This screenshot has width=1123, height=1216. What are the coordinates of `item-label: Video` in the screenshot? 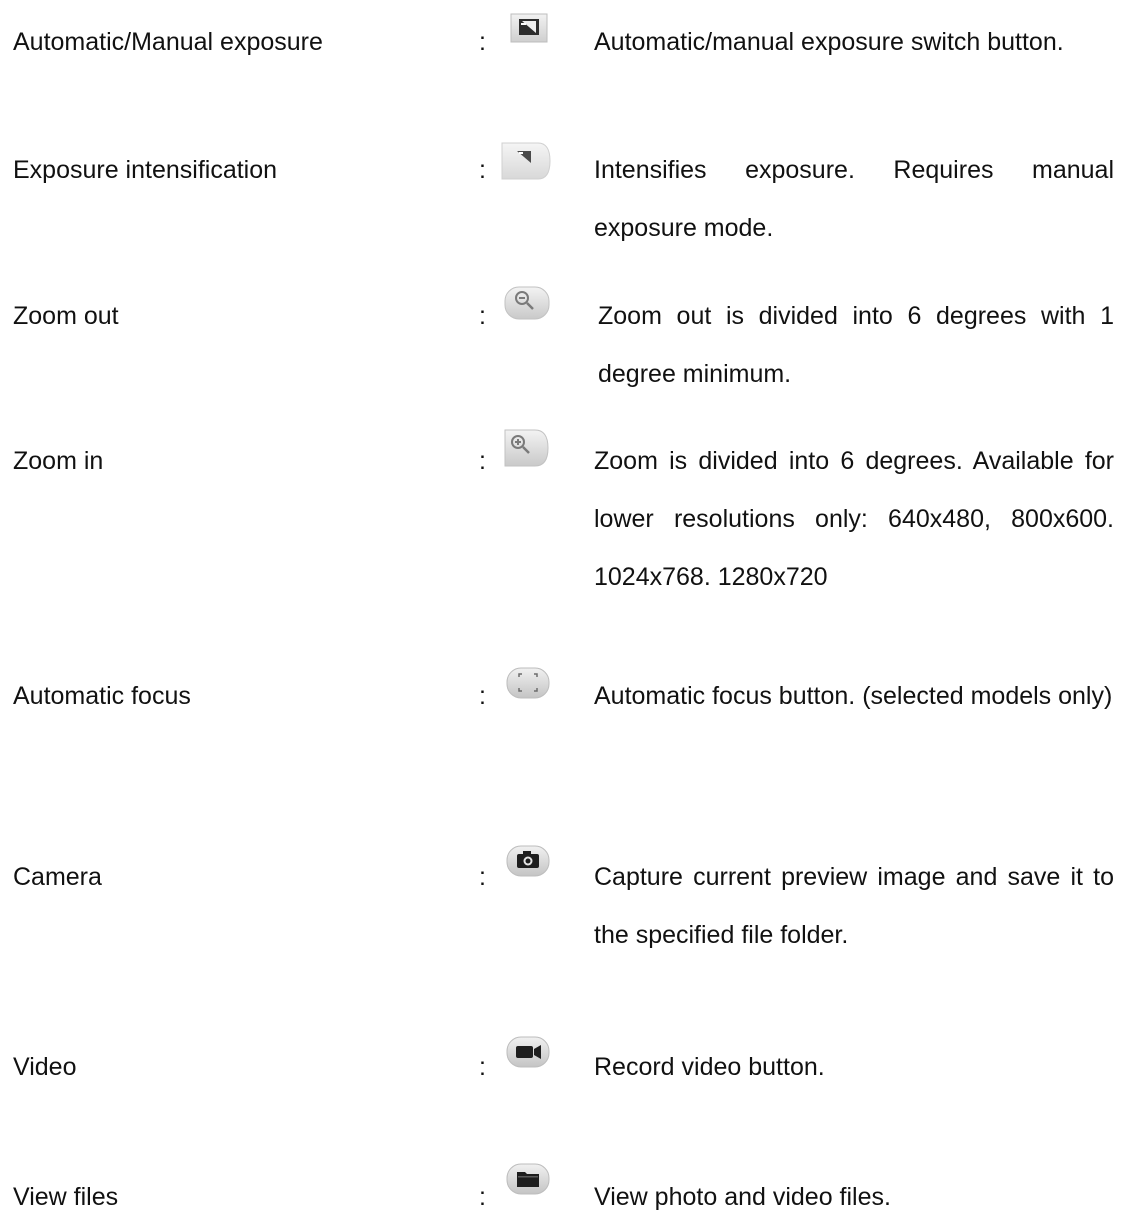 It's located at (45, 1067).